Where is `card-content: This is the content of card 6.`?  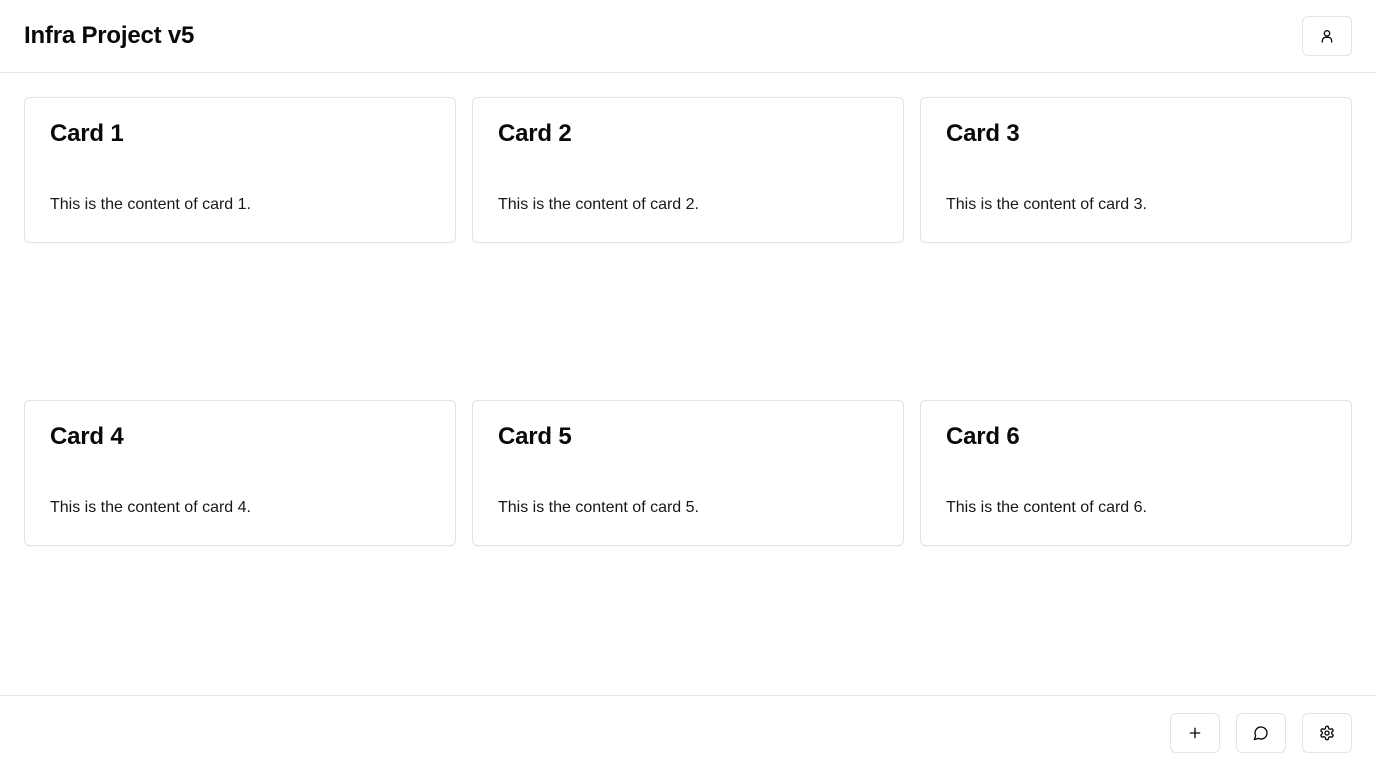
card-content: This is the content of card 6. is located at coordinates (1046, 507).